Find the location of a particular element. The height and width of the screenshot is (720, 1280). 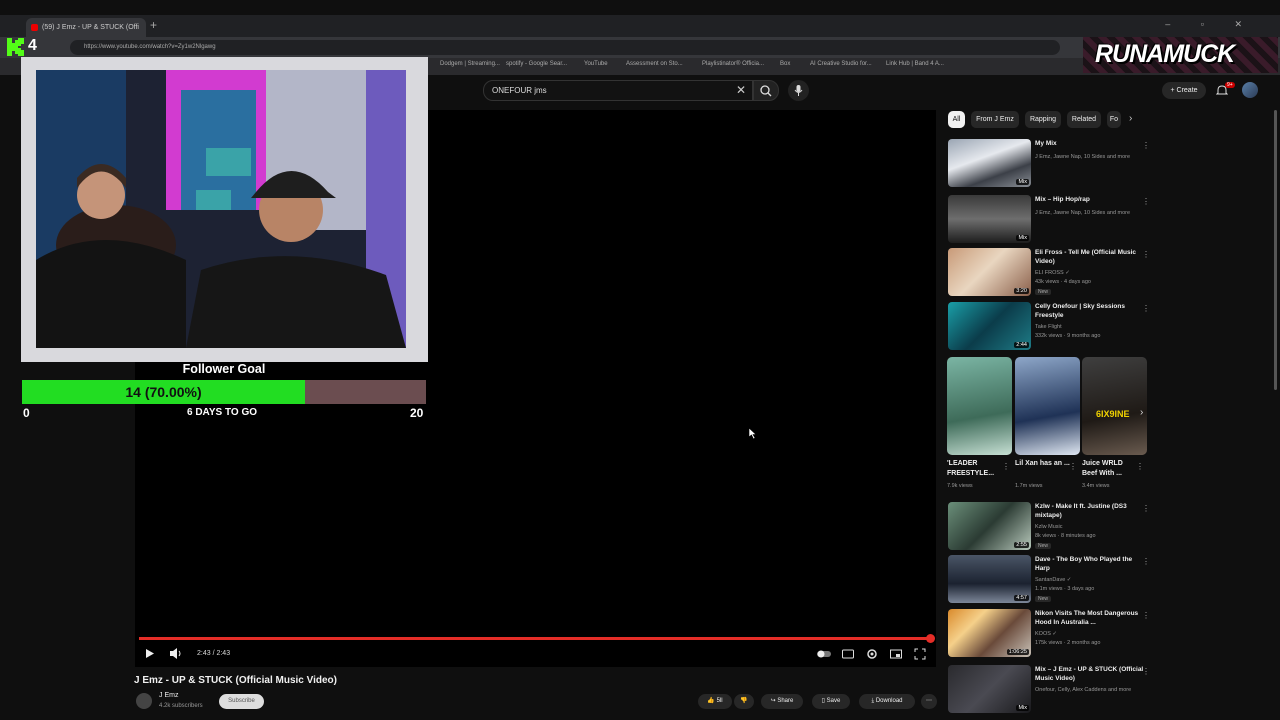

download-label: Download is located at coordinates (889, 701).